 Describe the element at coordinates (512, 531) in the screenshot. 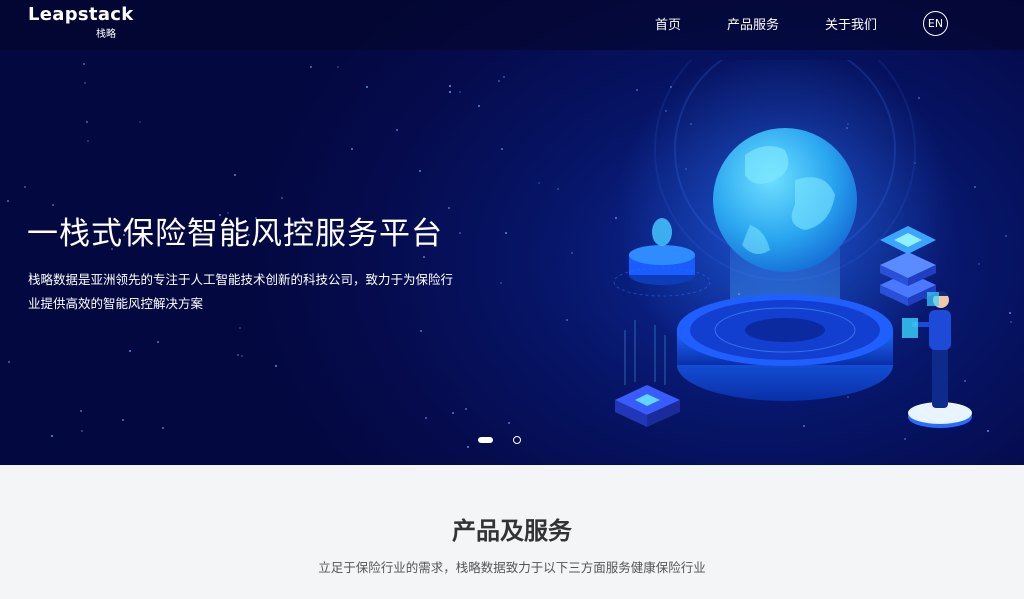

I see `section-title: 产品及服务` at that location.